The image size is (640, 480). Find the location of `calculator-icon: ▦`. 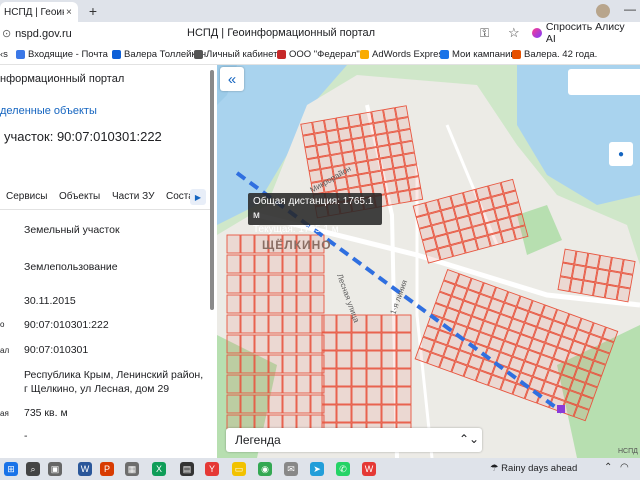

calculator-icon: ▦ is located at coordinates (132, 469).